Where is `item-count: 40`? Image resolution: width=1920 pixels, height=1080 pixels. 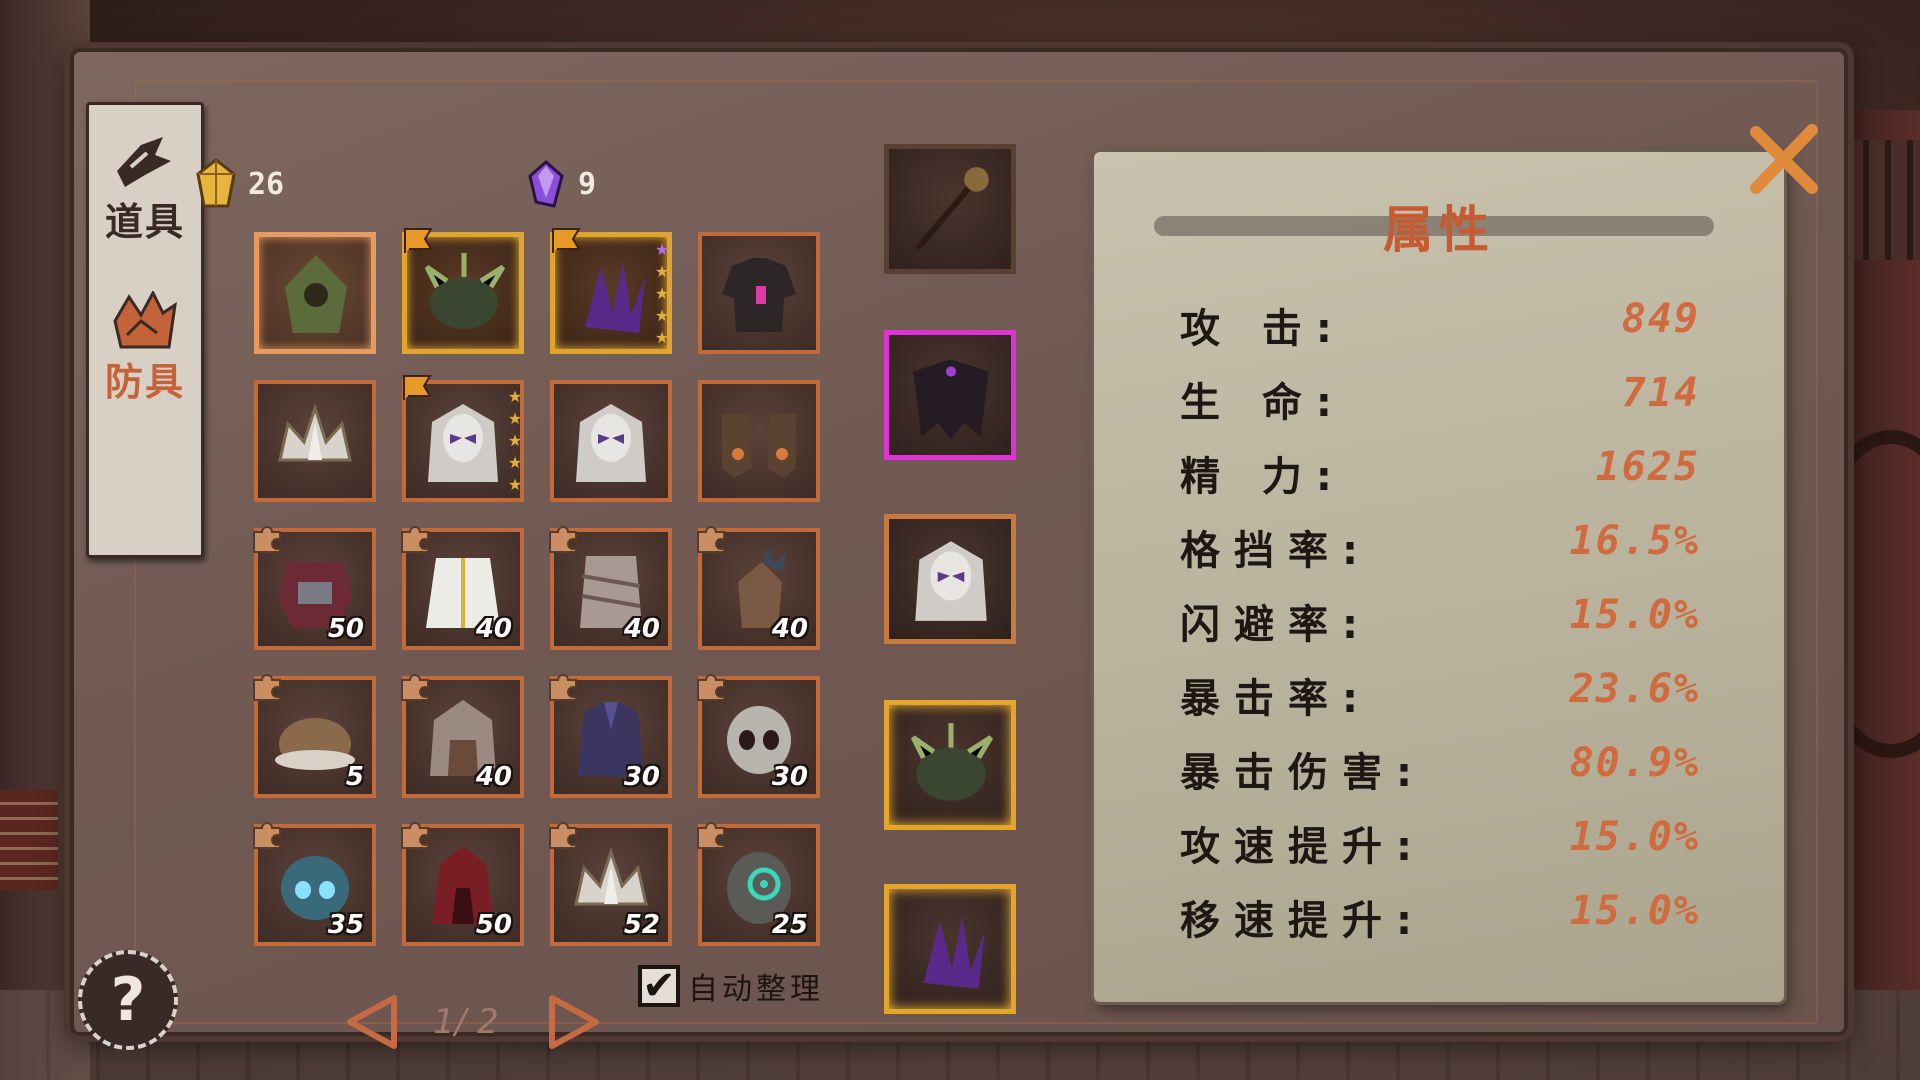
item-count: 40 is located at coordinates (789, 629).